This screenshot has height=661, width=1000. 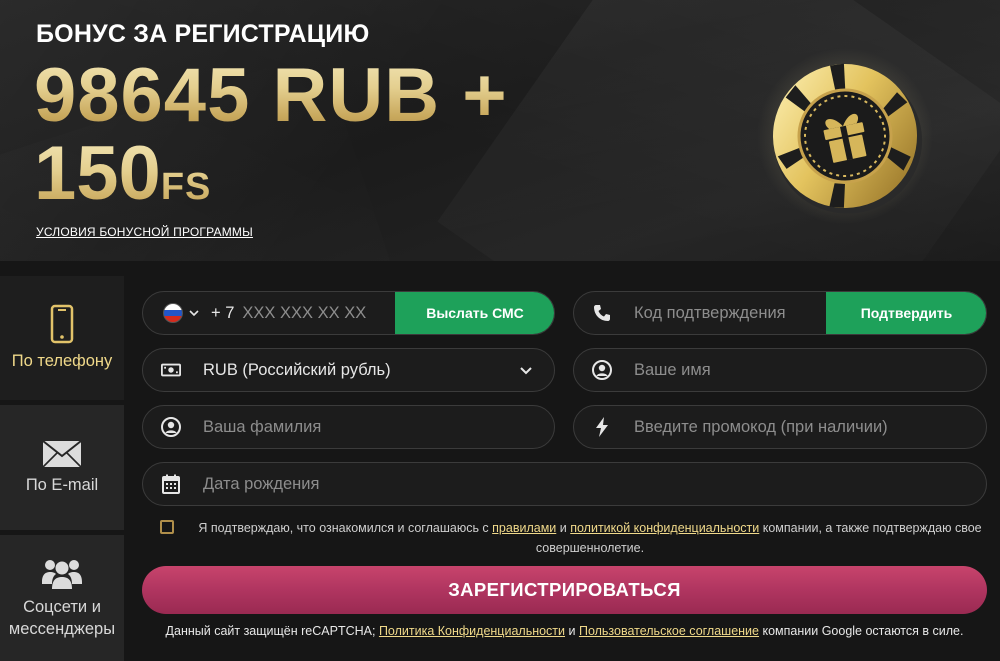 I want to click on bonus-freespins: 150FS, so click(x=122, y=180).